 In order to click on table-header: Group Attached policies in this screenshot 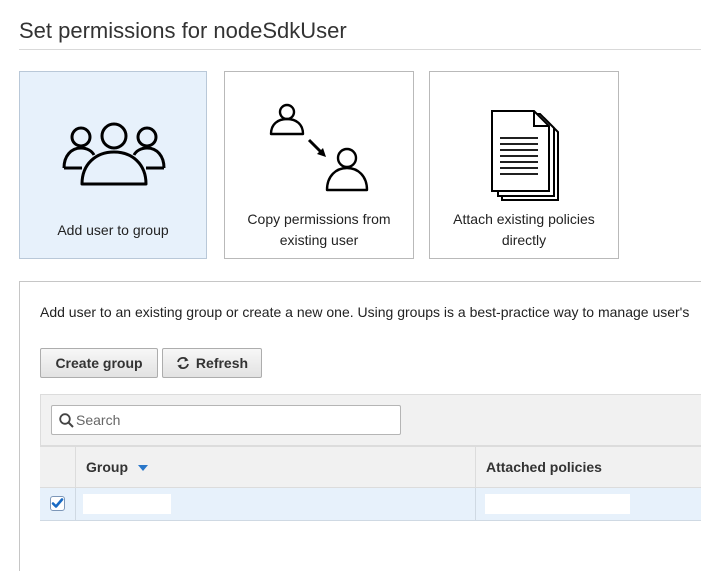, I will do `click(370, 467)`.